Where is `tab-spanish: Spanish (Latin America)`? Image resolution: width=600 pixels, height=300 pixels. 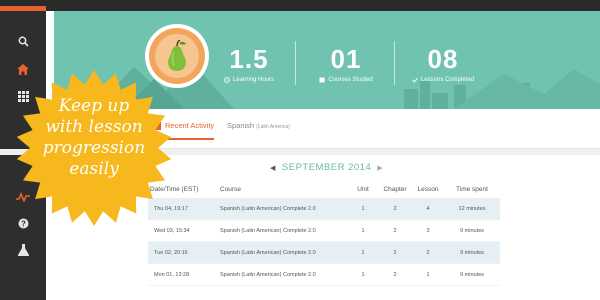
tab-spanish: Spanish (Latin America) is located at coordinates (258, 125).